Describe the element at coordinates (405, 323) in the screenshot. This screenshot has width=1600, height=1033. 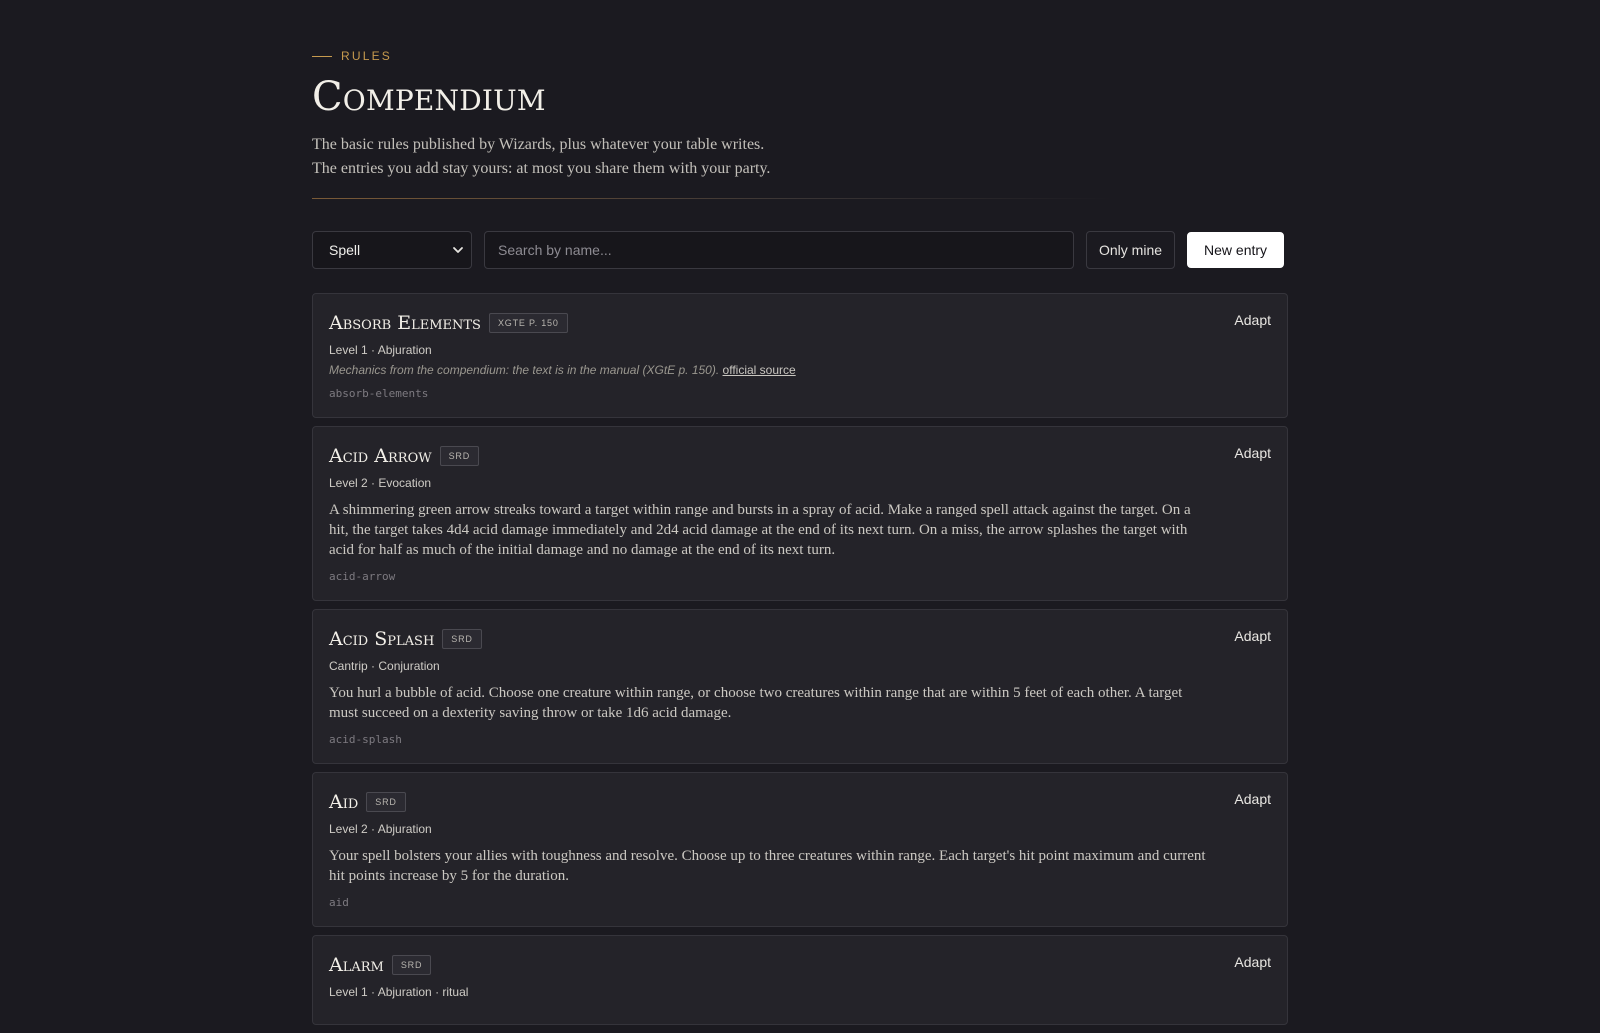
I see `entry-name: Absorb Elements` at that location.